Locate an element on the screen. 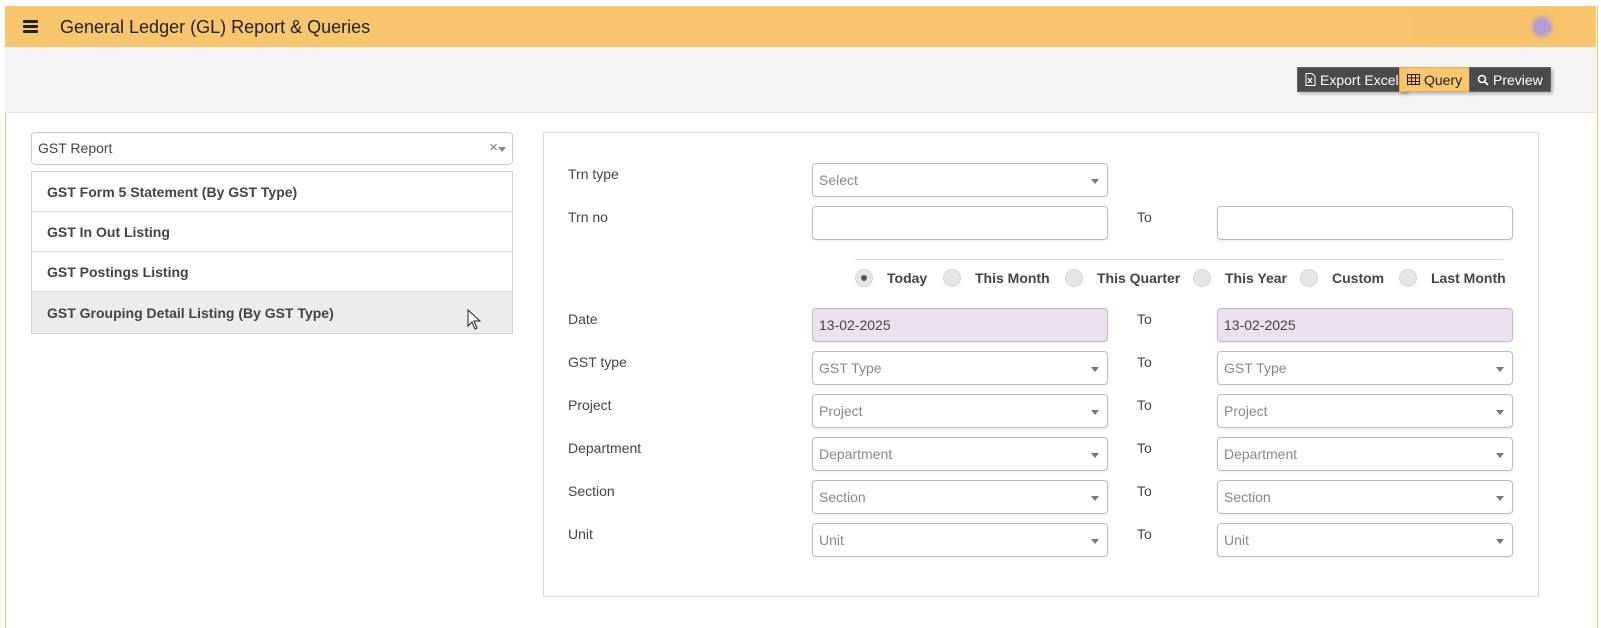 Image resolution: width=1601 pixels, height=628 pixels. section-to-placeholder: Section is located at coordinates (1247, 497).